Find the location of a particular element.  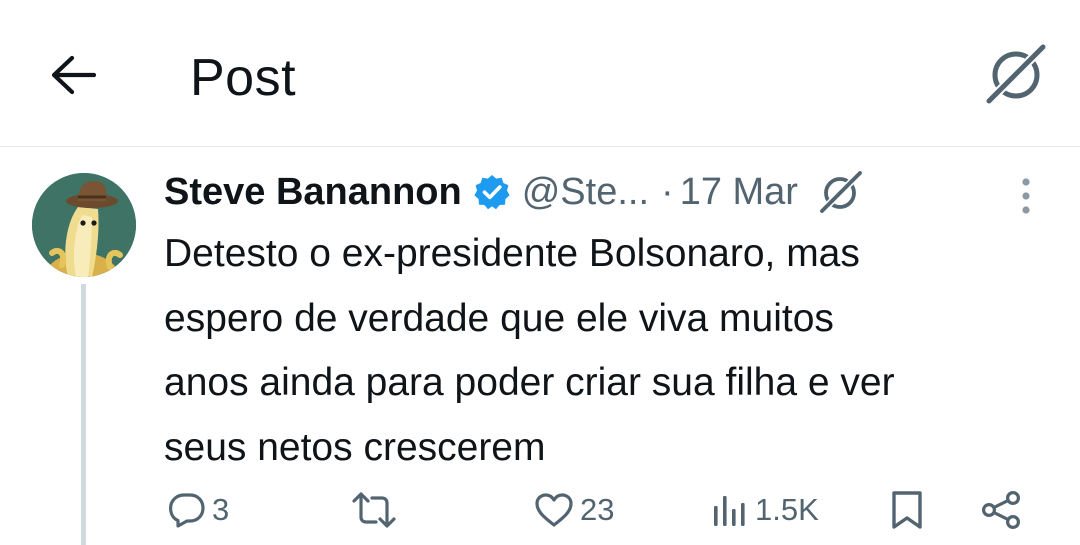

heart-icon is located at coordinates (554, 510).